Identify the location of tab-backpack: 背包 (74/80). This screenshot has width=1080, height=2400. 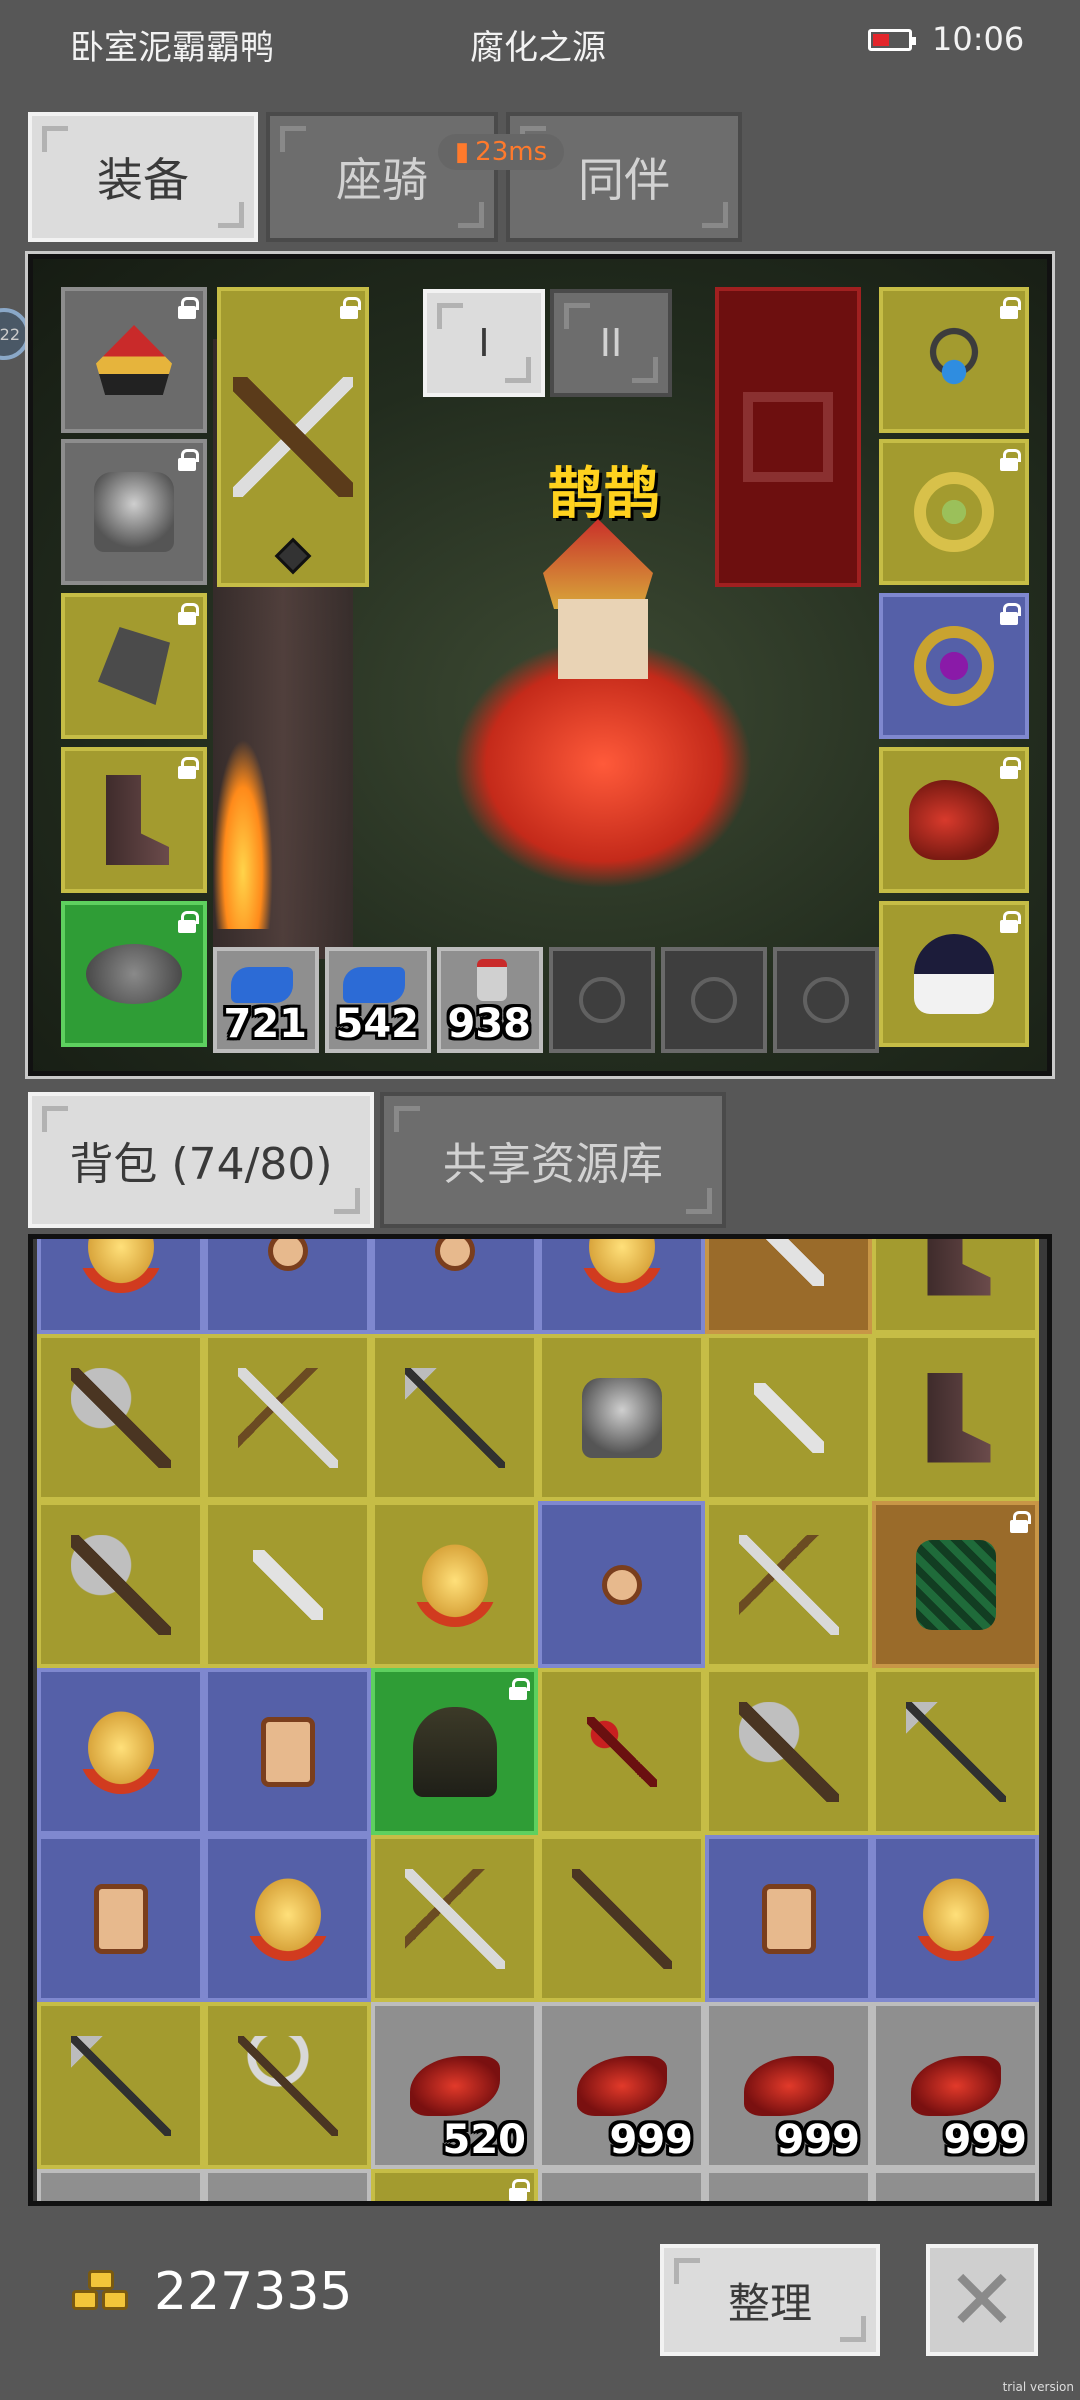
(201, 1160).